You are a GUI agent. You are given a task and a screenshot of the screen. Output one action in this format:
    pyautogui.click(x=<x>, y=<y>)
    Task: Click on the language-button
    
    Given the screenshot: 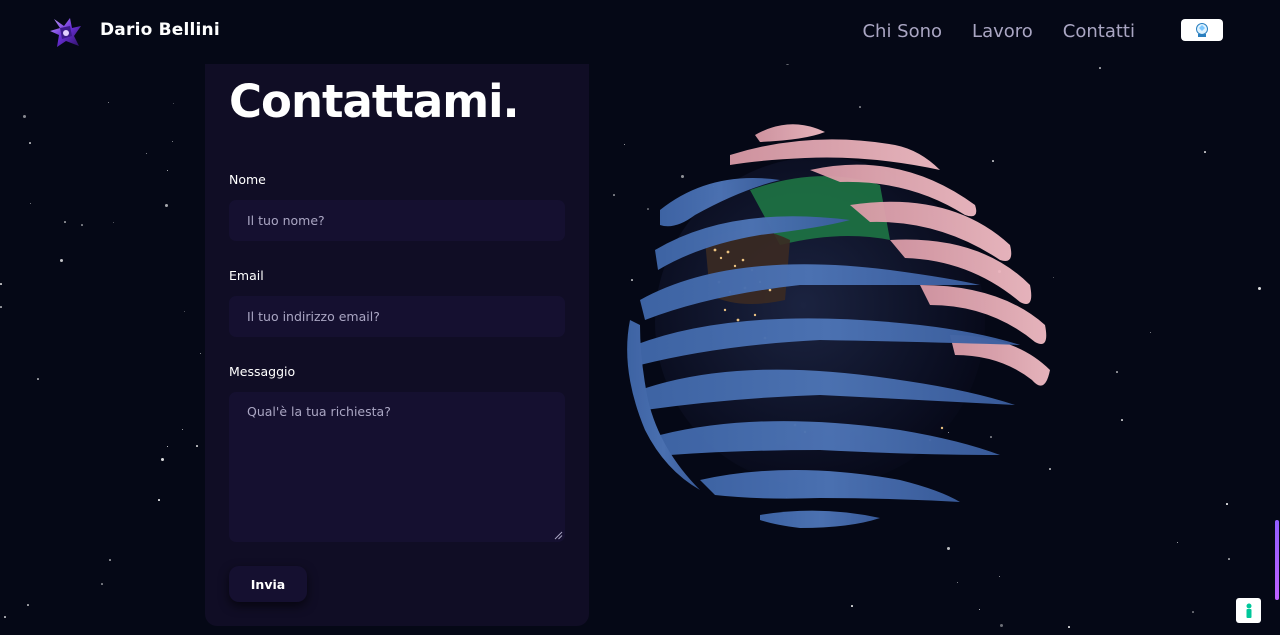 What is the action you would take?
    pyautogui.click(x=1202, y=30)
    